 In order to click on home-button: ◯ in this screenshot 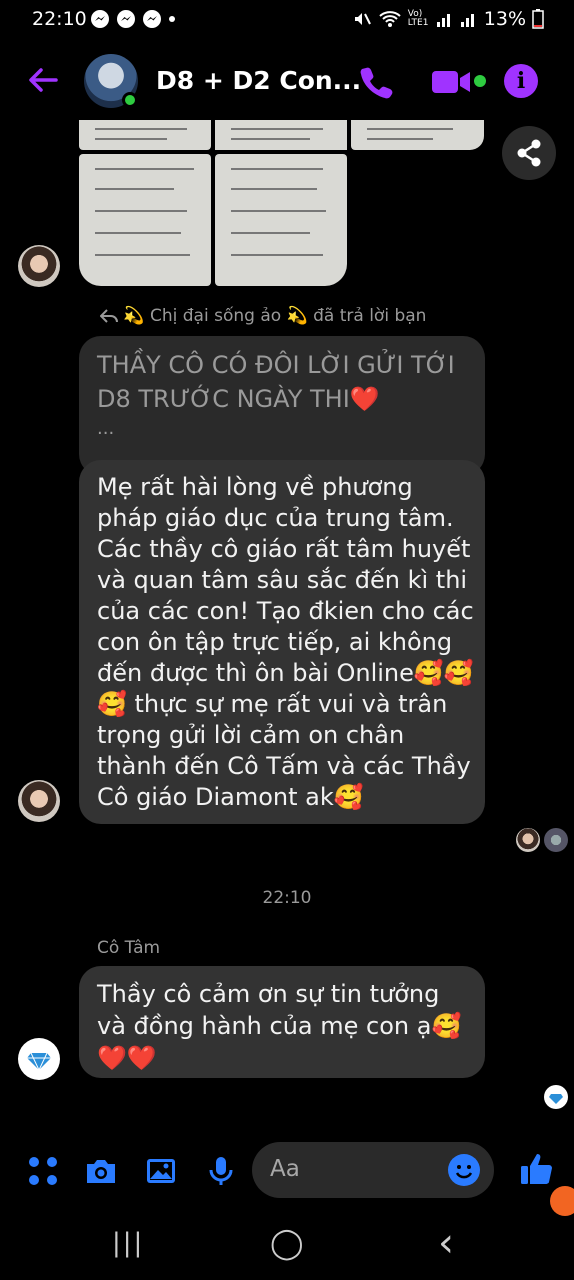, I will do `click(287, 1243)`.